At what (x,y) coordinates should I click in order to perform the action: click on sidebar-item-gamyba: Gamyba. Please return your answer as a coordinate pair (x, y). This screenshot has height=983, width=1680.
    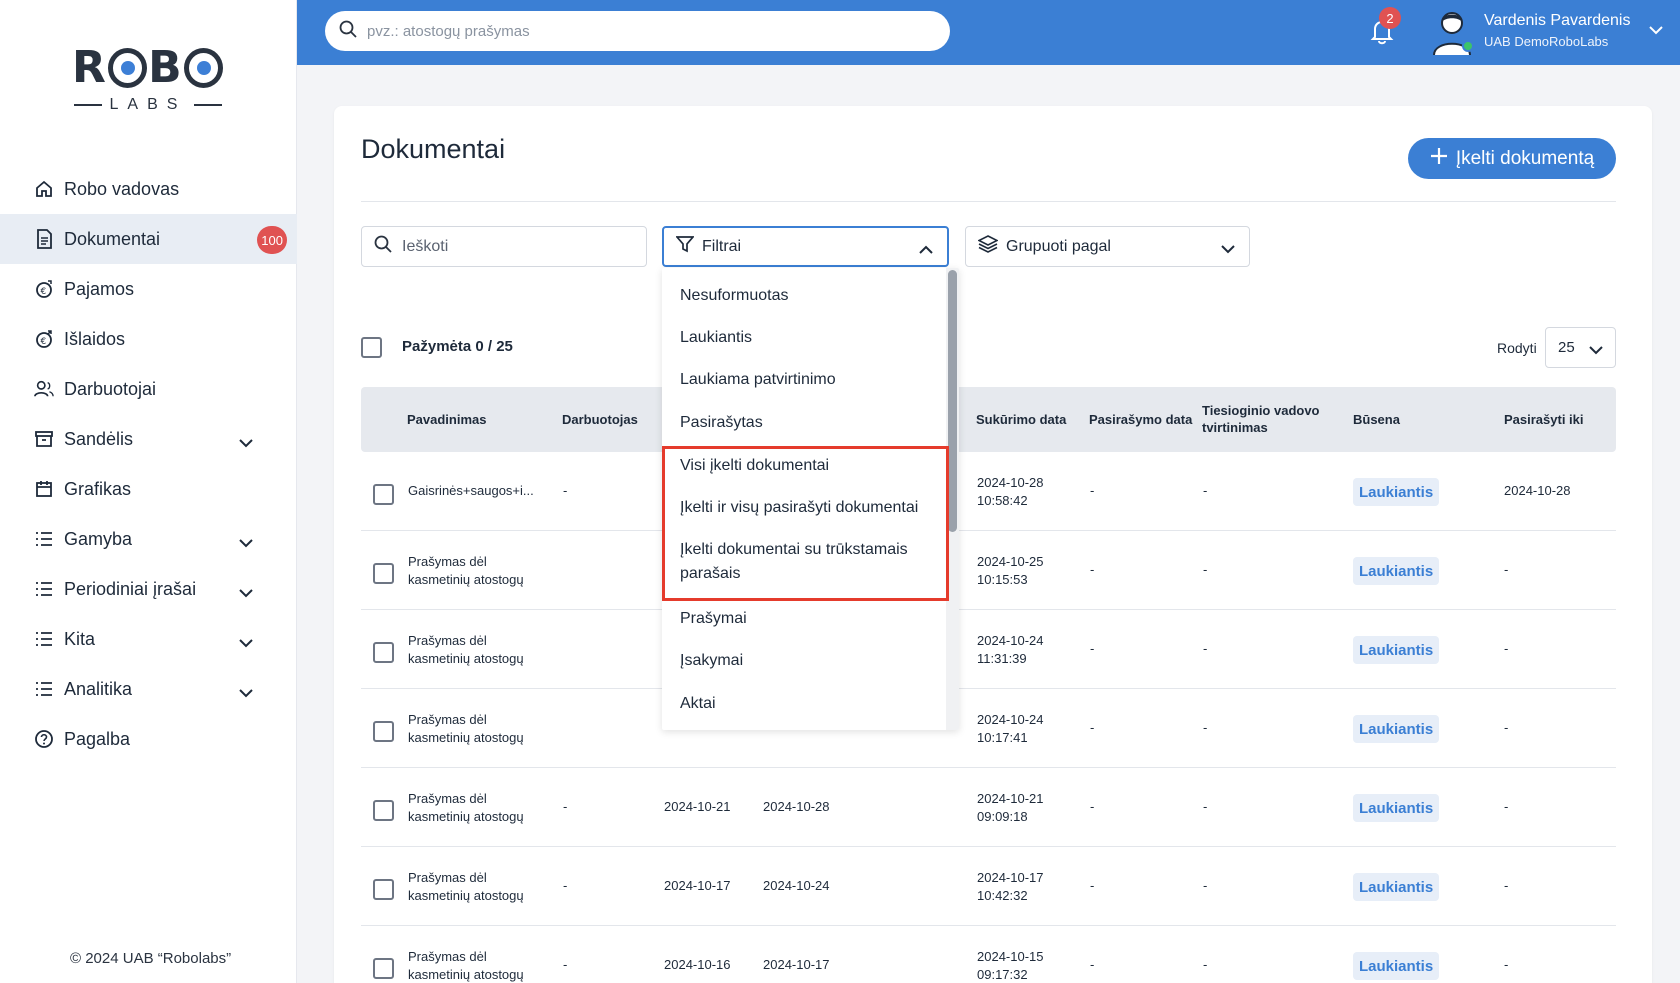
    Looking at the image, I should click on (148, 539).